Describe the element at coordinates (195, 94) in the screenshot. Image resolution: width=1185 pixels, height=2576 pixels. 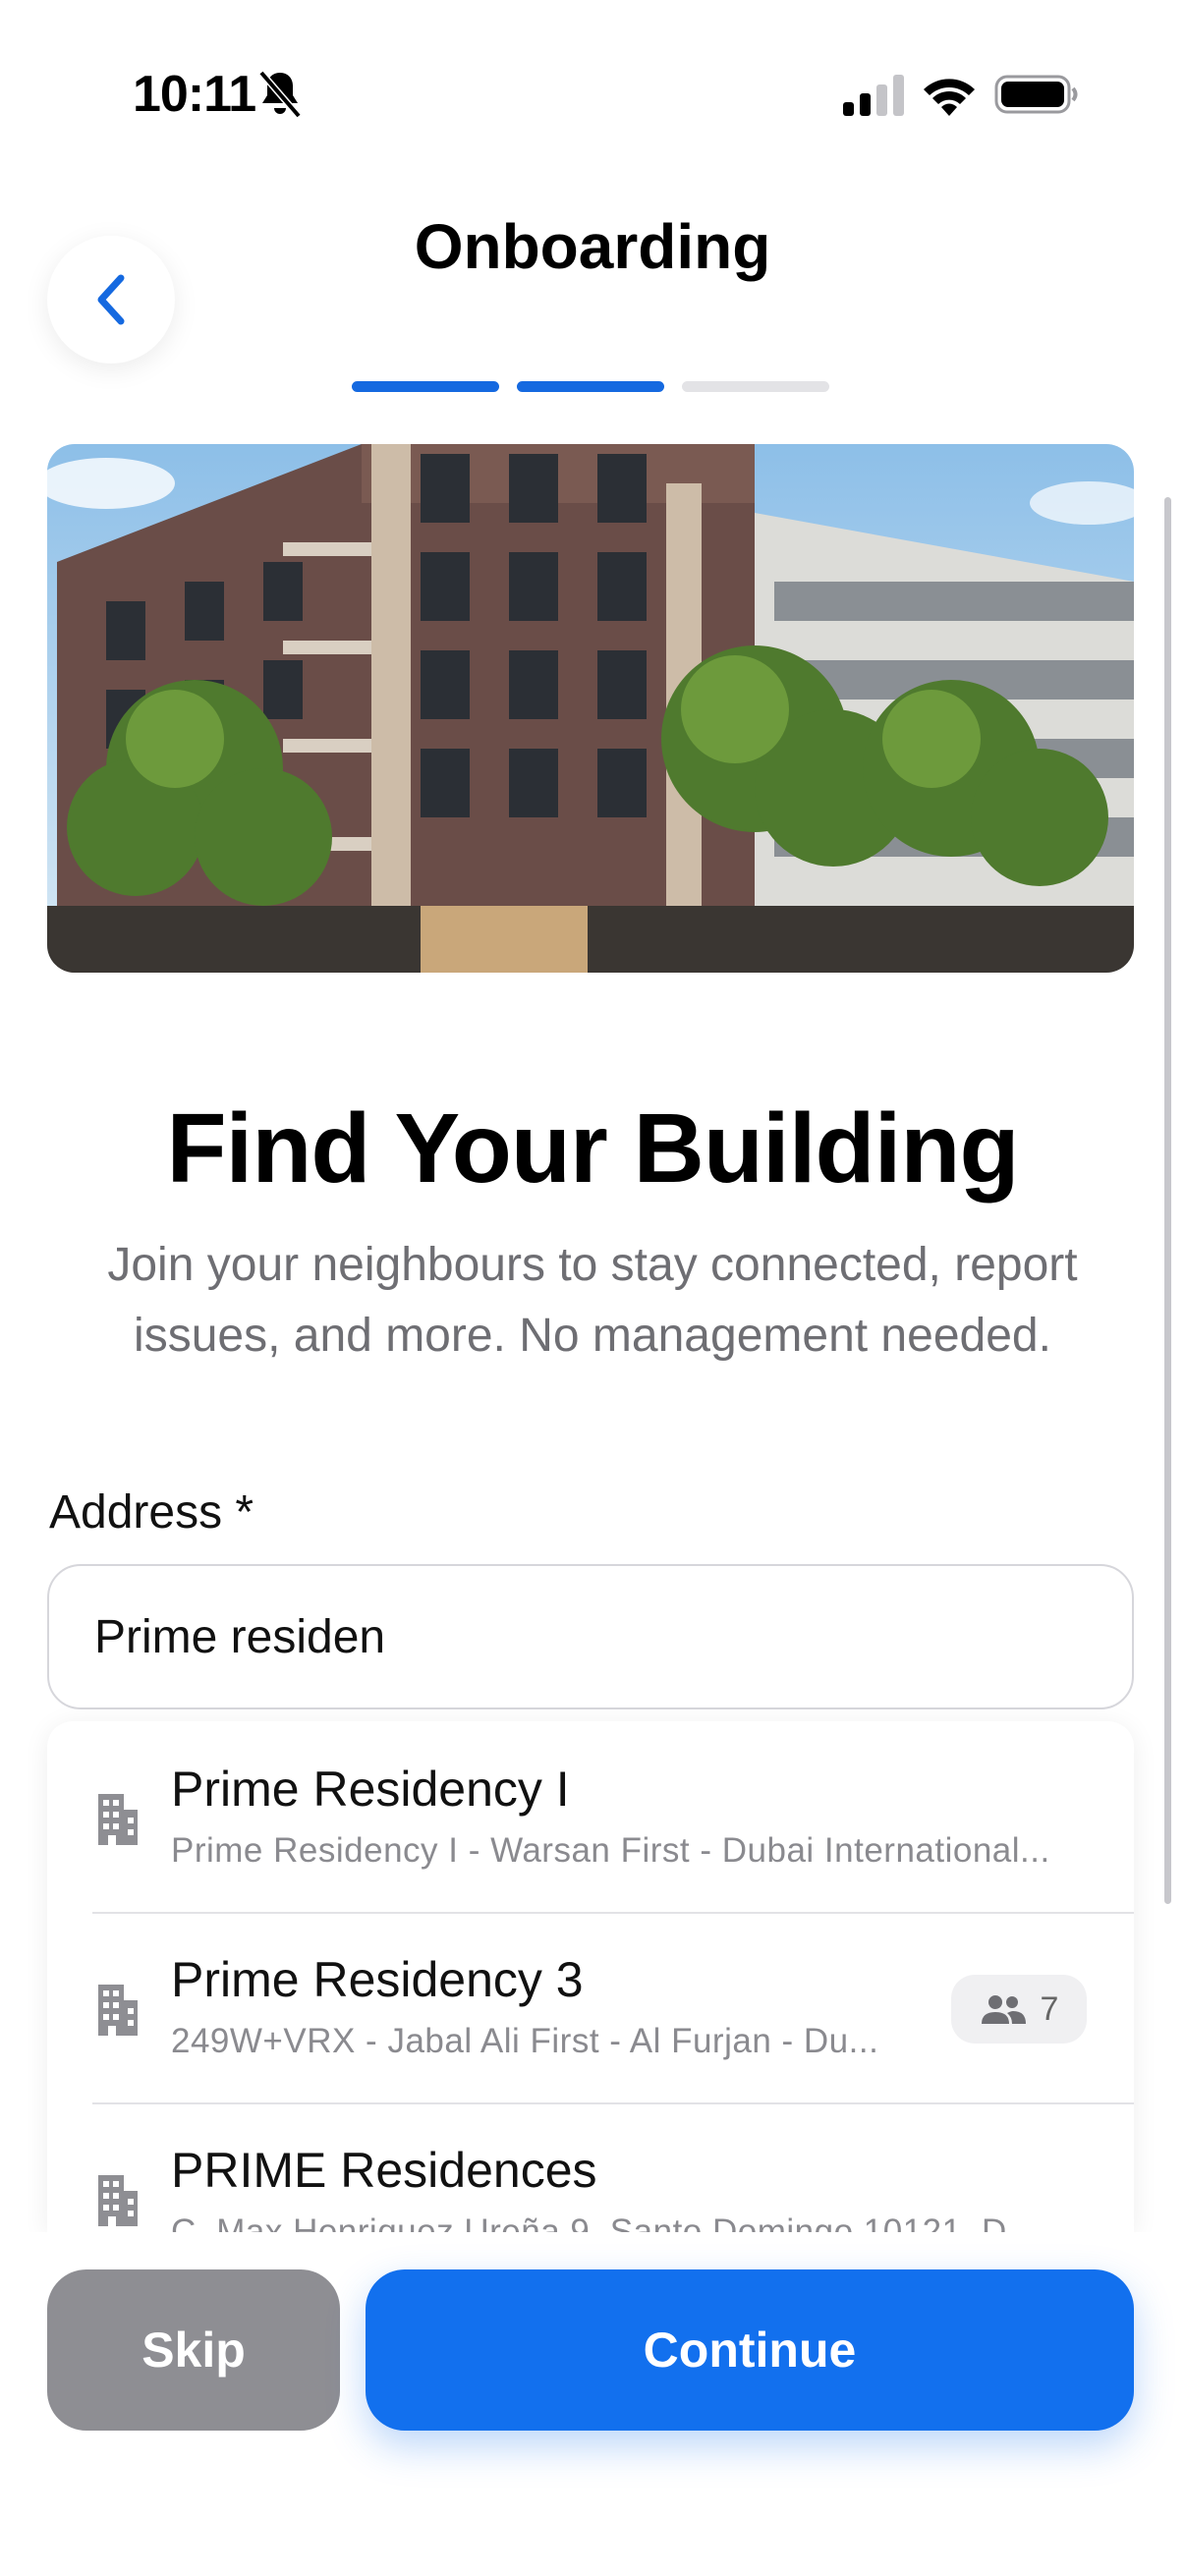
I see `status-time: 10:11` at that location.